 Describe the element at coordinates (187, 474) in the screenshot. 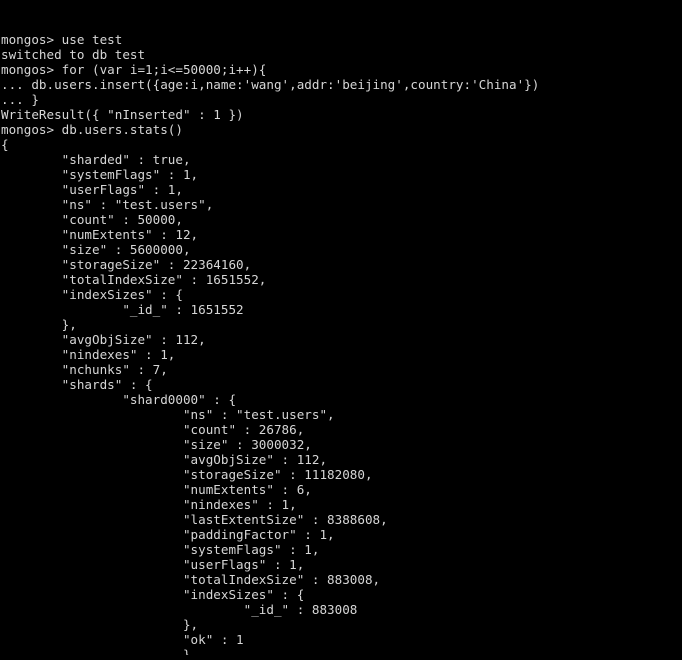

I see `terminal-line: "storageSize" : 11182080,` at that location.